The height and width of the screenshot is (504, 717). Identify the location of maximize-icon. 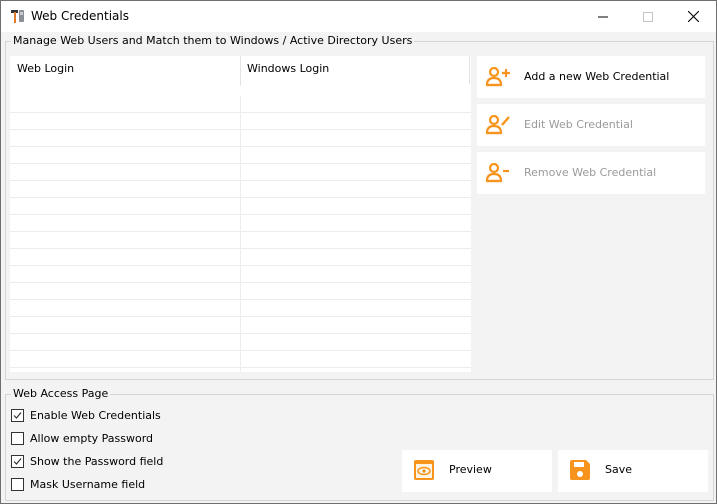
(648, 16).